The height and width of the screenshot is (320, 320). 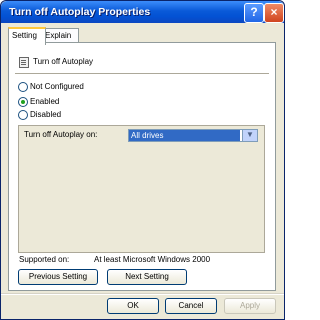 What do you see at coordinates (57, 86) in the screenshot?
I see `radio-label: Not Configured` at bounding box center [57, 86].